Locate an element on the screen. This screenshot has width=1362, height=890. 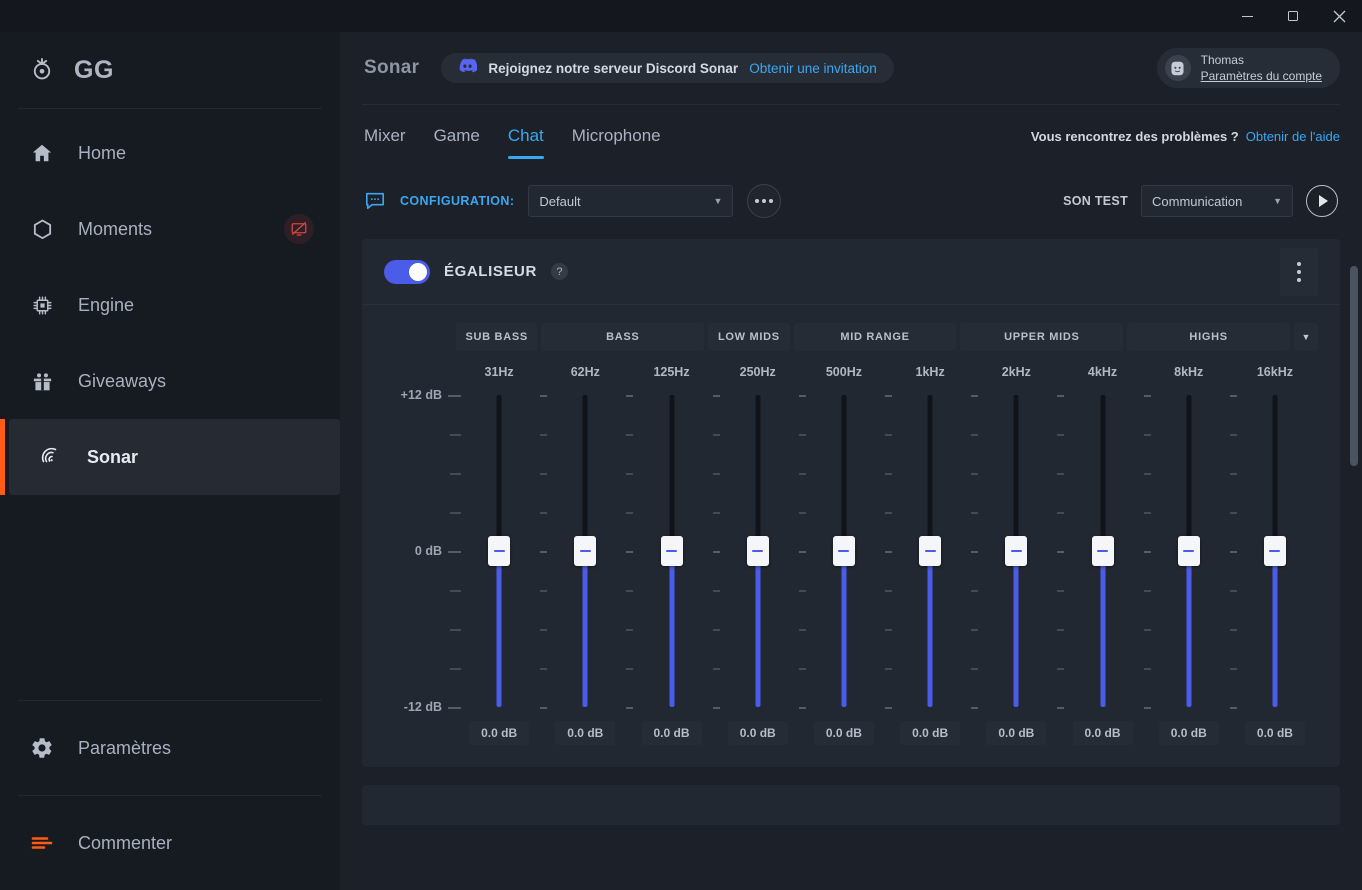
eq-slider-4khz is located at coordinates (1101, 552).